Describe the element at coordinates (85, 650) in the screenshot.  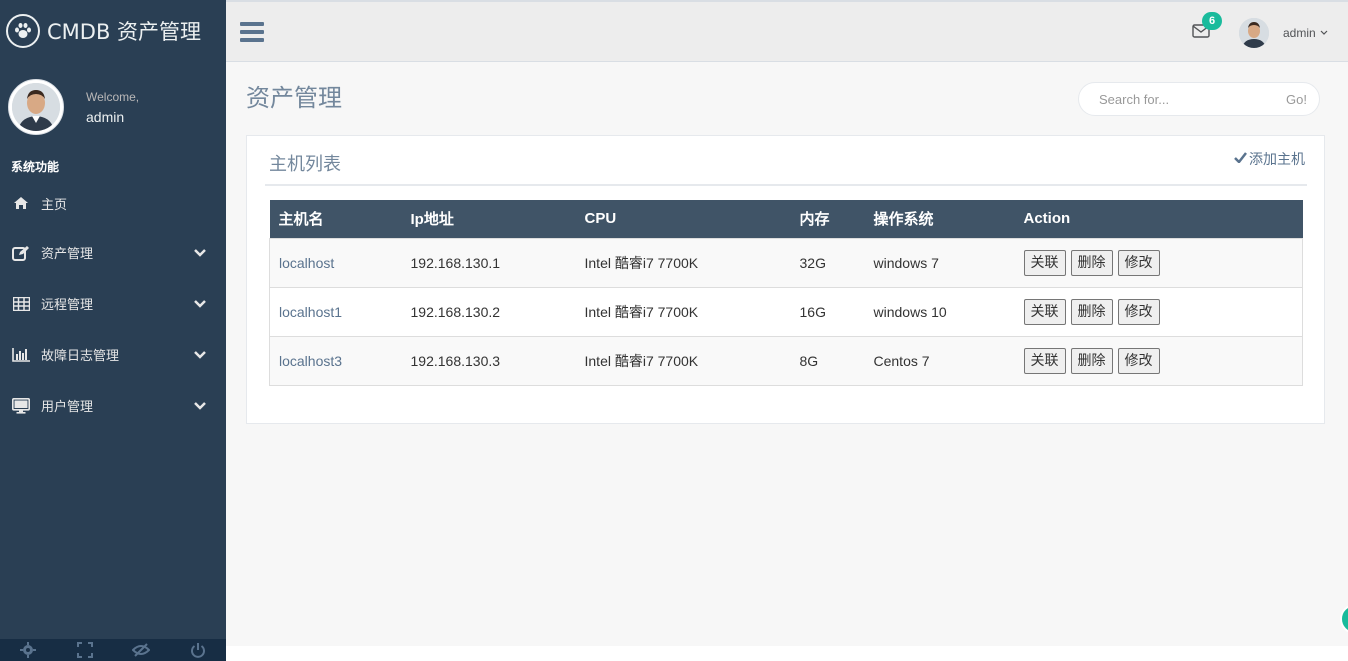
I see `fullscreen-icon` at that location.